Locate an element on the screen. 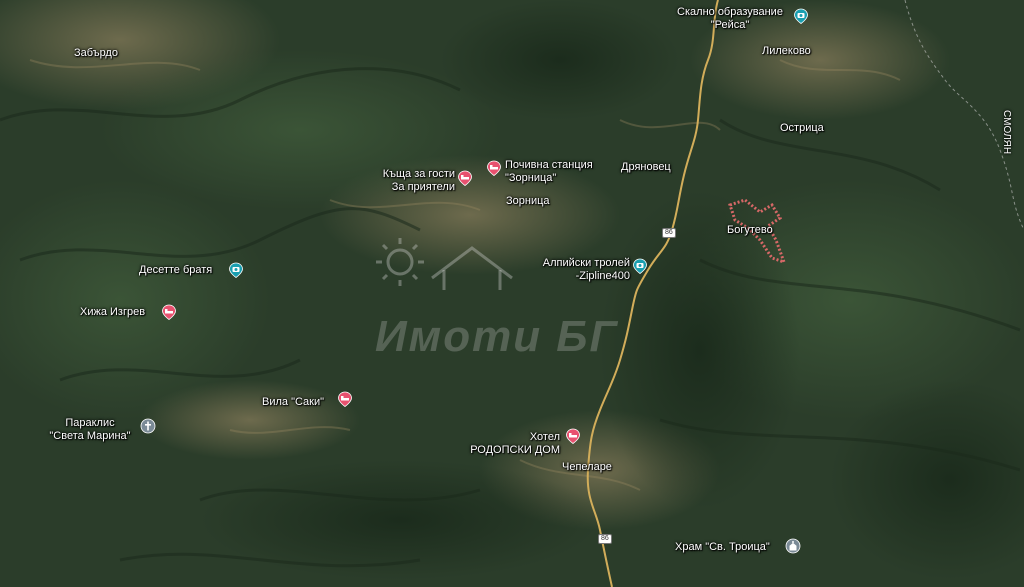  watermark-text: Имоти БГ is located at coordinates (497, 336).